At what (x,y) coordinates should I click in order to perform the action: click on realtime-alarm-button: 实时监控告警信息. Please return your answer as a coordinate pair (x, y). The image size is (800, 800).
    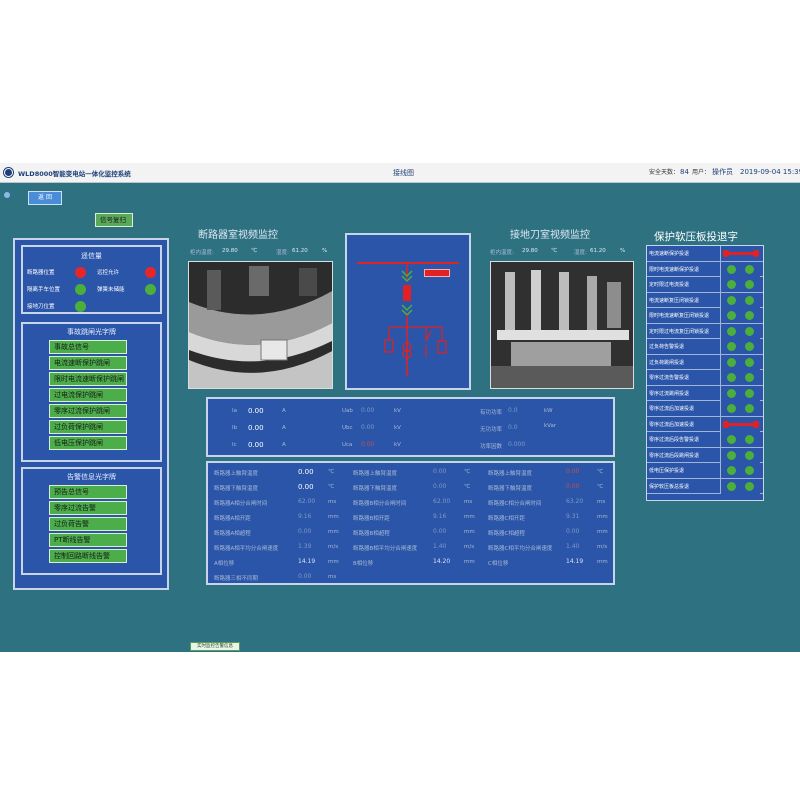
    Looking at the image, I should click on (215, 646).